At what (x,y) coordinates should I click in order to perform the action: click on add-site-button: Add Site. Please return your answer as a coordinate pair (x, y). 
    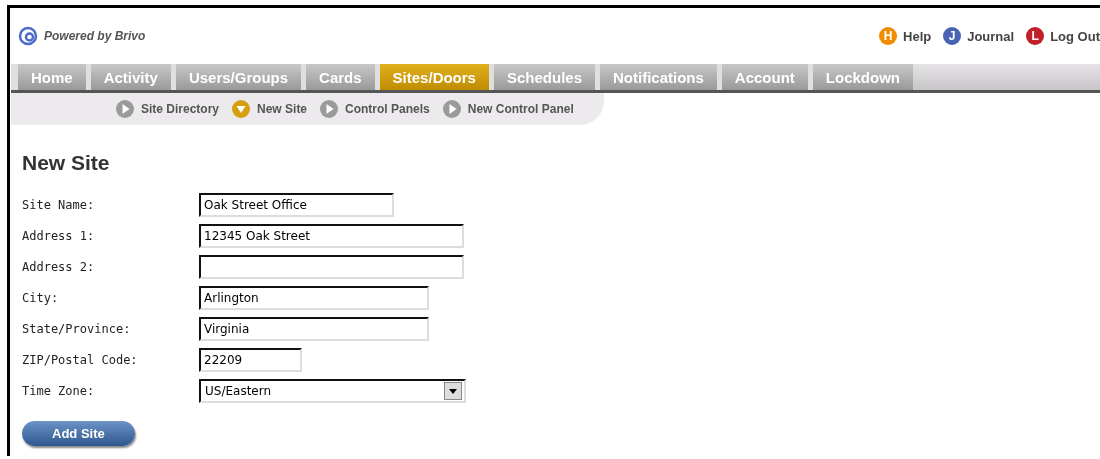
    Looking at the image, I should click on (78, 433).